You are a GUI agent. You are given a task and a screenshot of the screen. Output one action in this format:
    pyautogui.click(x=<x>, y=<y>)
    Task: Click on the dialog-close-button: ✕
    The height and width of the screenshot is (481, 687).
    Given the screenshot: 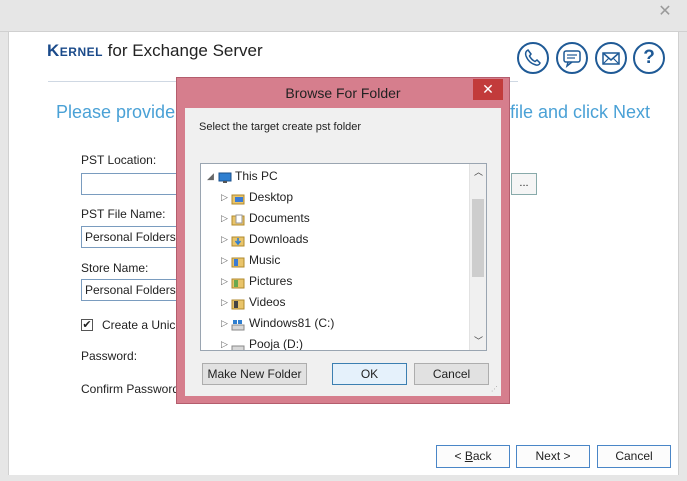 What is the action you would take?
    pyautogui.click(x=488, y=89)
    